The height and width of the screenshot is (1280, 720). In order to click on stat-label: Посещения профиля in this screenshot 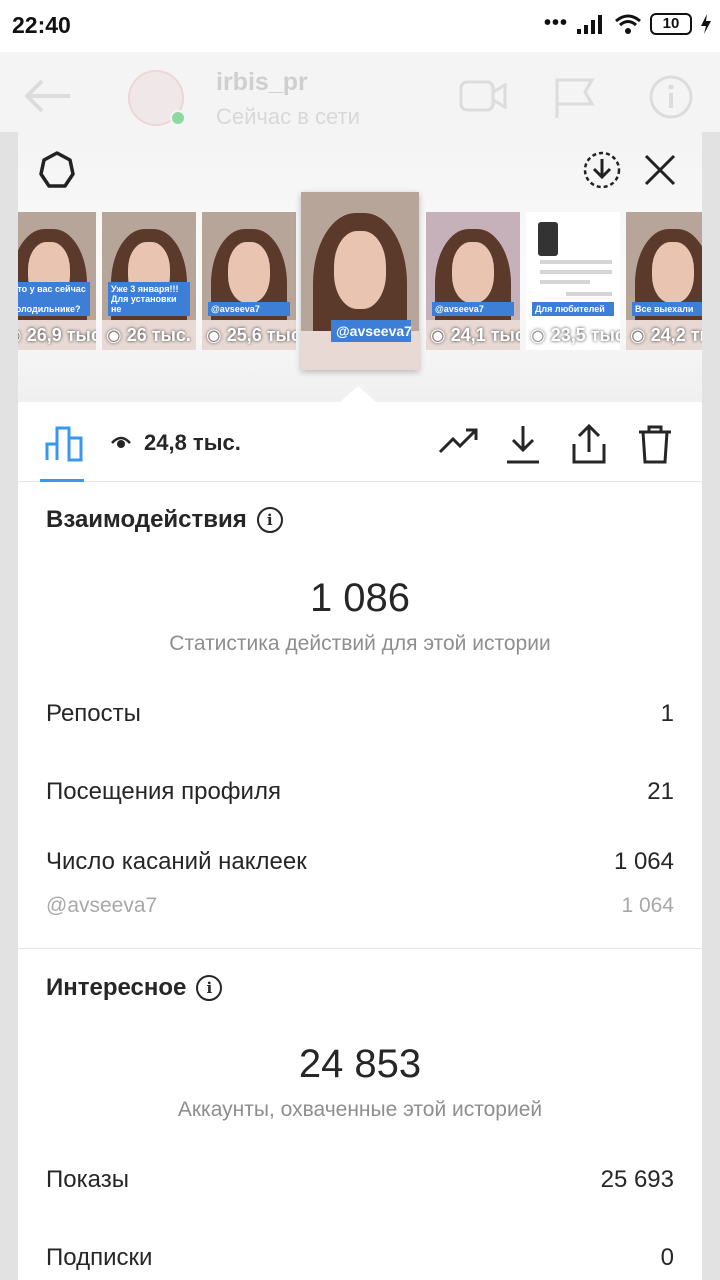, I will do `click(163, 791)`.